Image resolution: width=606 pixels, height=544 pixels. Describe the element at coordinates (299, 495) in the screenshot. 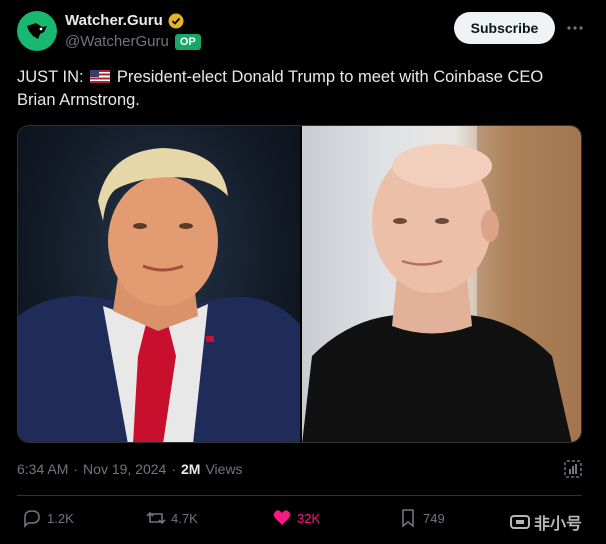

I see `divider` at that location.